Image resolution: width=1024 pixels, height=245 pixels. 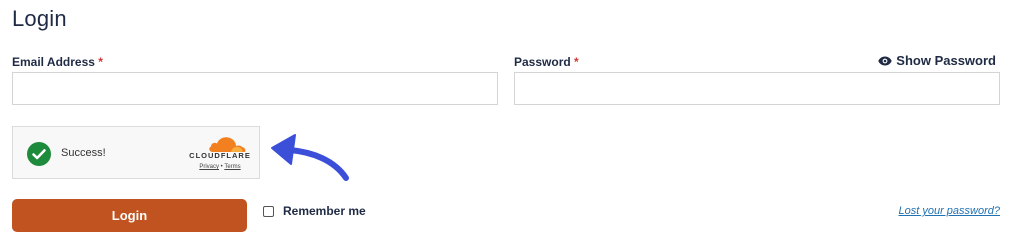 I want to click on captcha-status: Success!, so click(x=83, y=153).